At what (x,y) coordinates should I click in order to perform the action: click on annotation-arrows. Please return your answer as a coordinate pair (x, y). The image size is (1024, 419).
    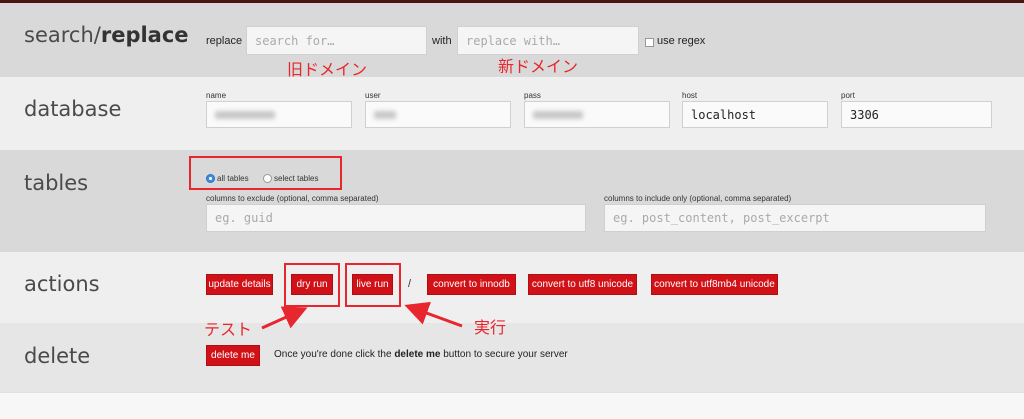
    Looking at the image, I should click on (362, 315).